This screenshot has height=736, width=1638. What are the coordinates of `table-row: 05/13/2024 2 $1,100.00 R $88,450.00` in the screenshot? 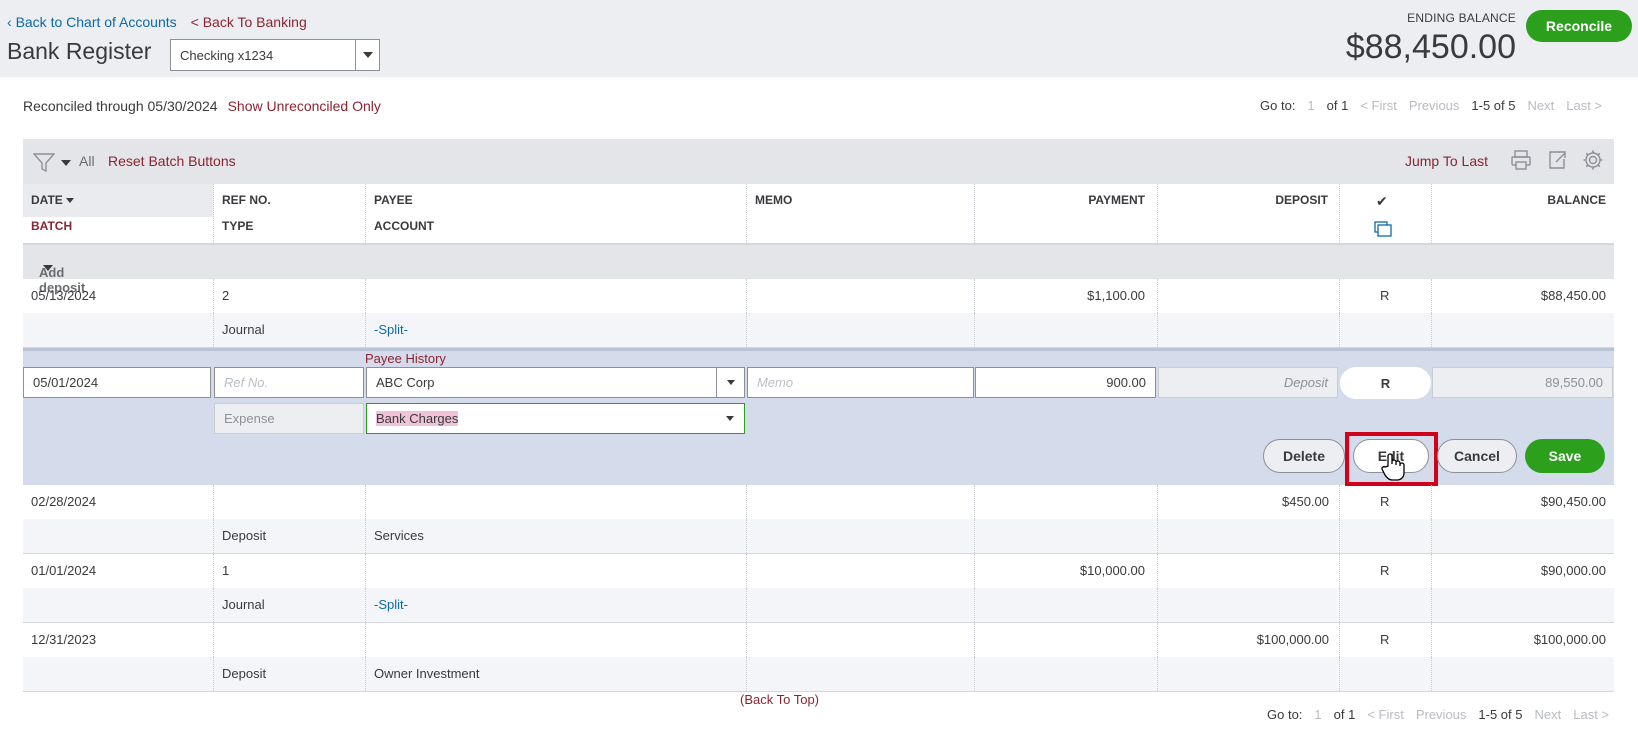 It's located at (818, 296).